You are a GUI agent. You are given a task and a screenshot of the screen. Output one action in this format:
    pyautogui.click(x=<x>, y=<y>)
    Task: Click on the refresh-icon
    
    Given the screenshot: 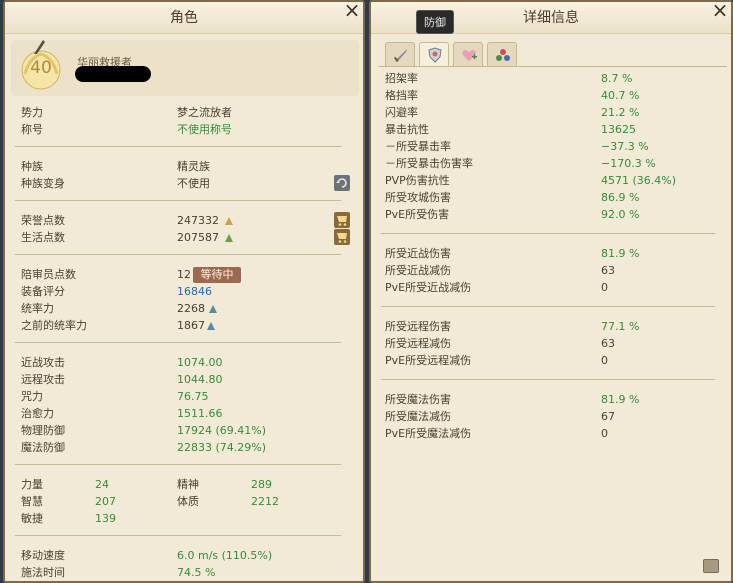 What is the action you would take?
    pyautogui.click(x=342, y=183)
    